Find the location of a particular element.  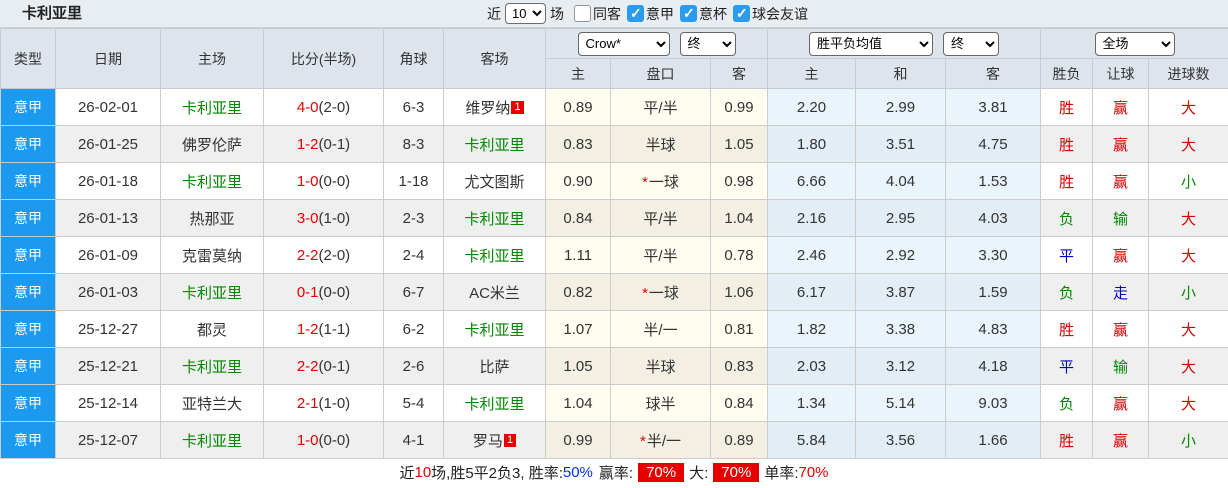

avg-draw-odds: 3.87 is located at coordinates (900, 292).